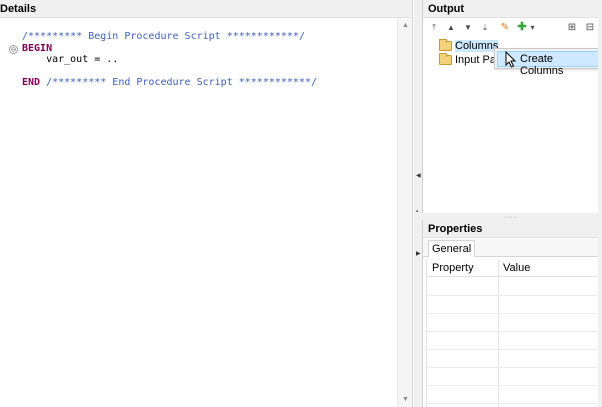 This screenshot has height=407, width=602. What do you see at coordinates (590, 27) in the screenshot?
I see `collapse-all-icon: ⊟` at bounding box center [590, 27].